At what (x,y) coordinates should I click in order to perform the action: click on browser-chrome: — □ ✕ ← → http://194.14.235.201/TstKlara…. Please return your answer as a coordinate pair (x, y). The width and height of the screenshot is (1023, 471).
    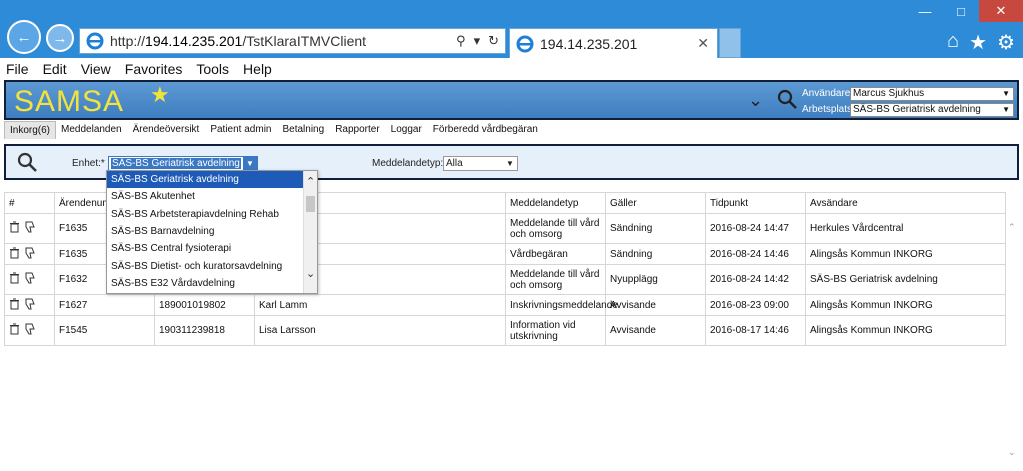
    Looking at the image, I should click on (511, 29).